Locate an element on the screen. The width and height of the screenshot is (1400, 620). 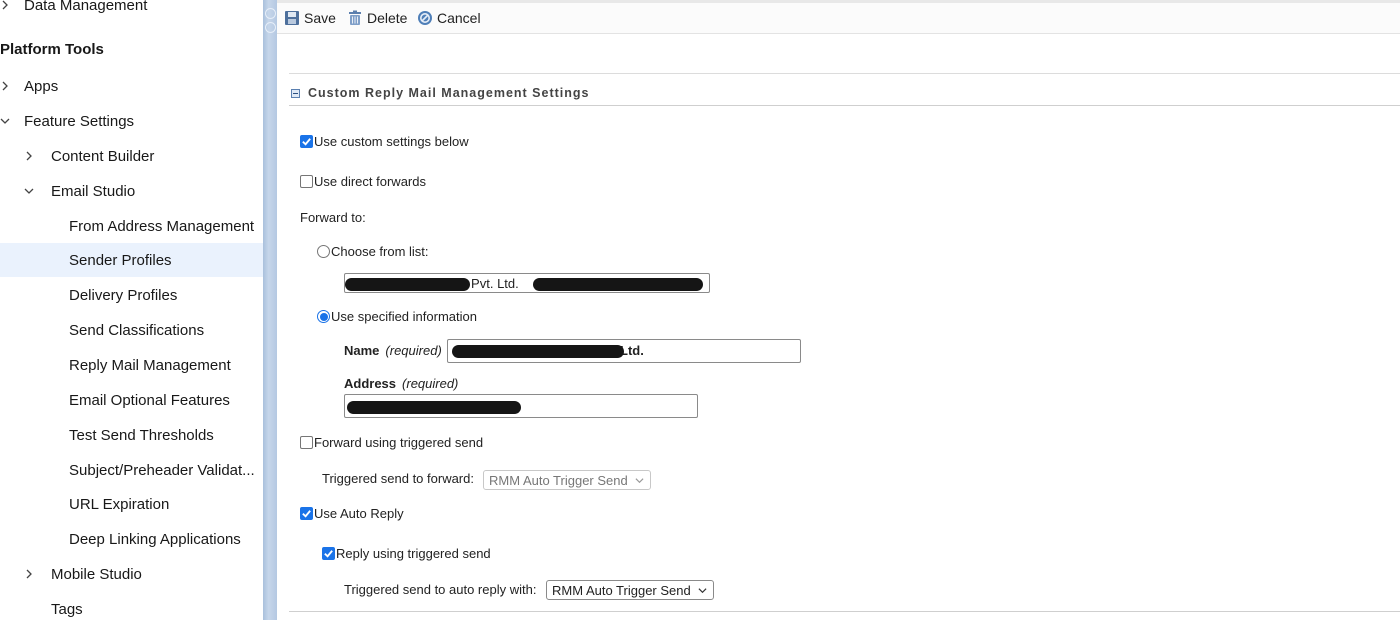
auto-reply-with-label: Triggered send to auto reply with: is located at coordinates (440, 589).